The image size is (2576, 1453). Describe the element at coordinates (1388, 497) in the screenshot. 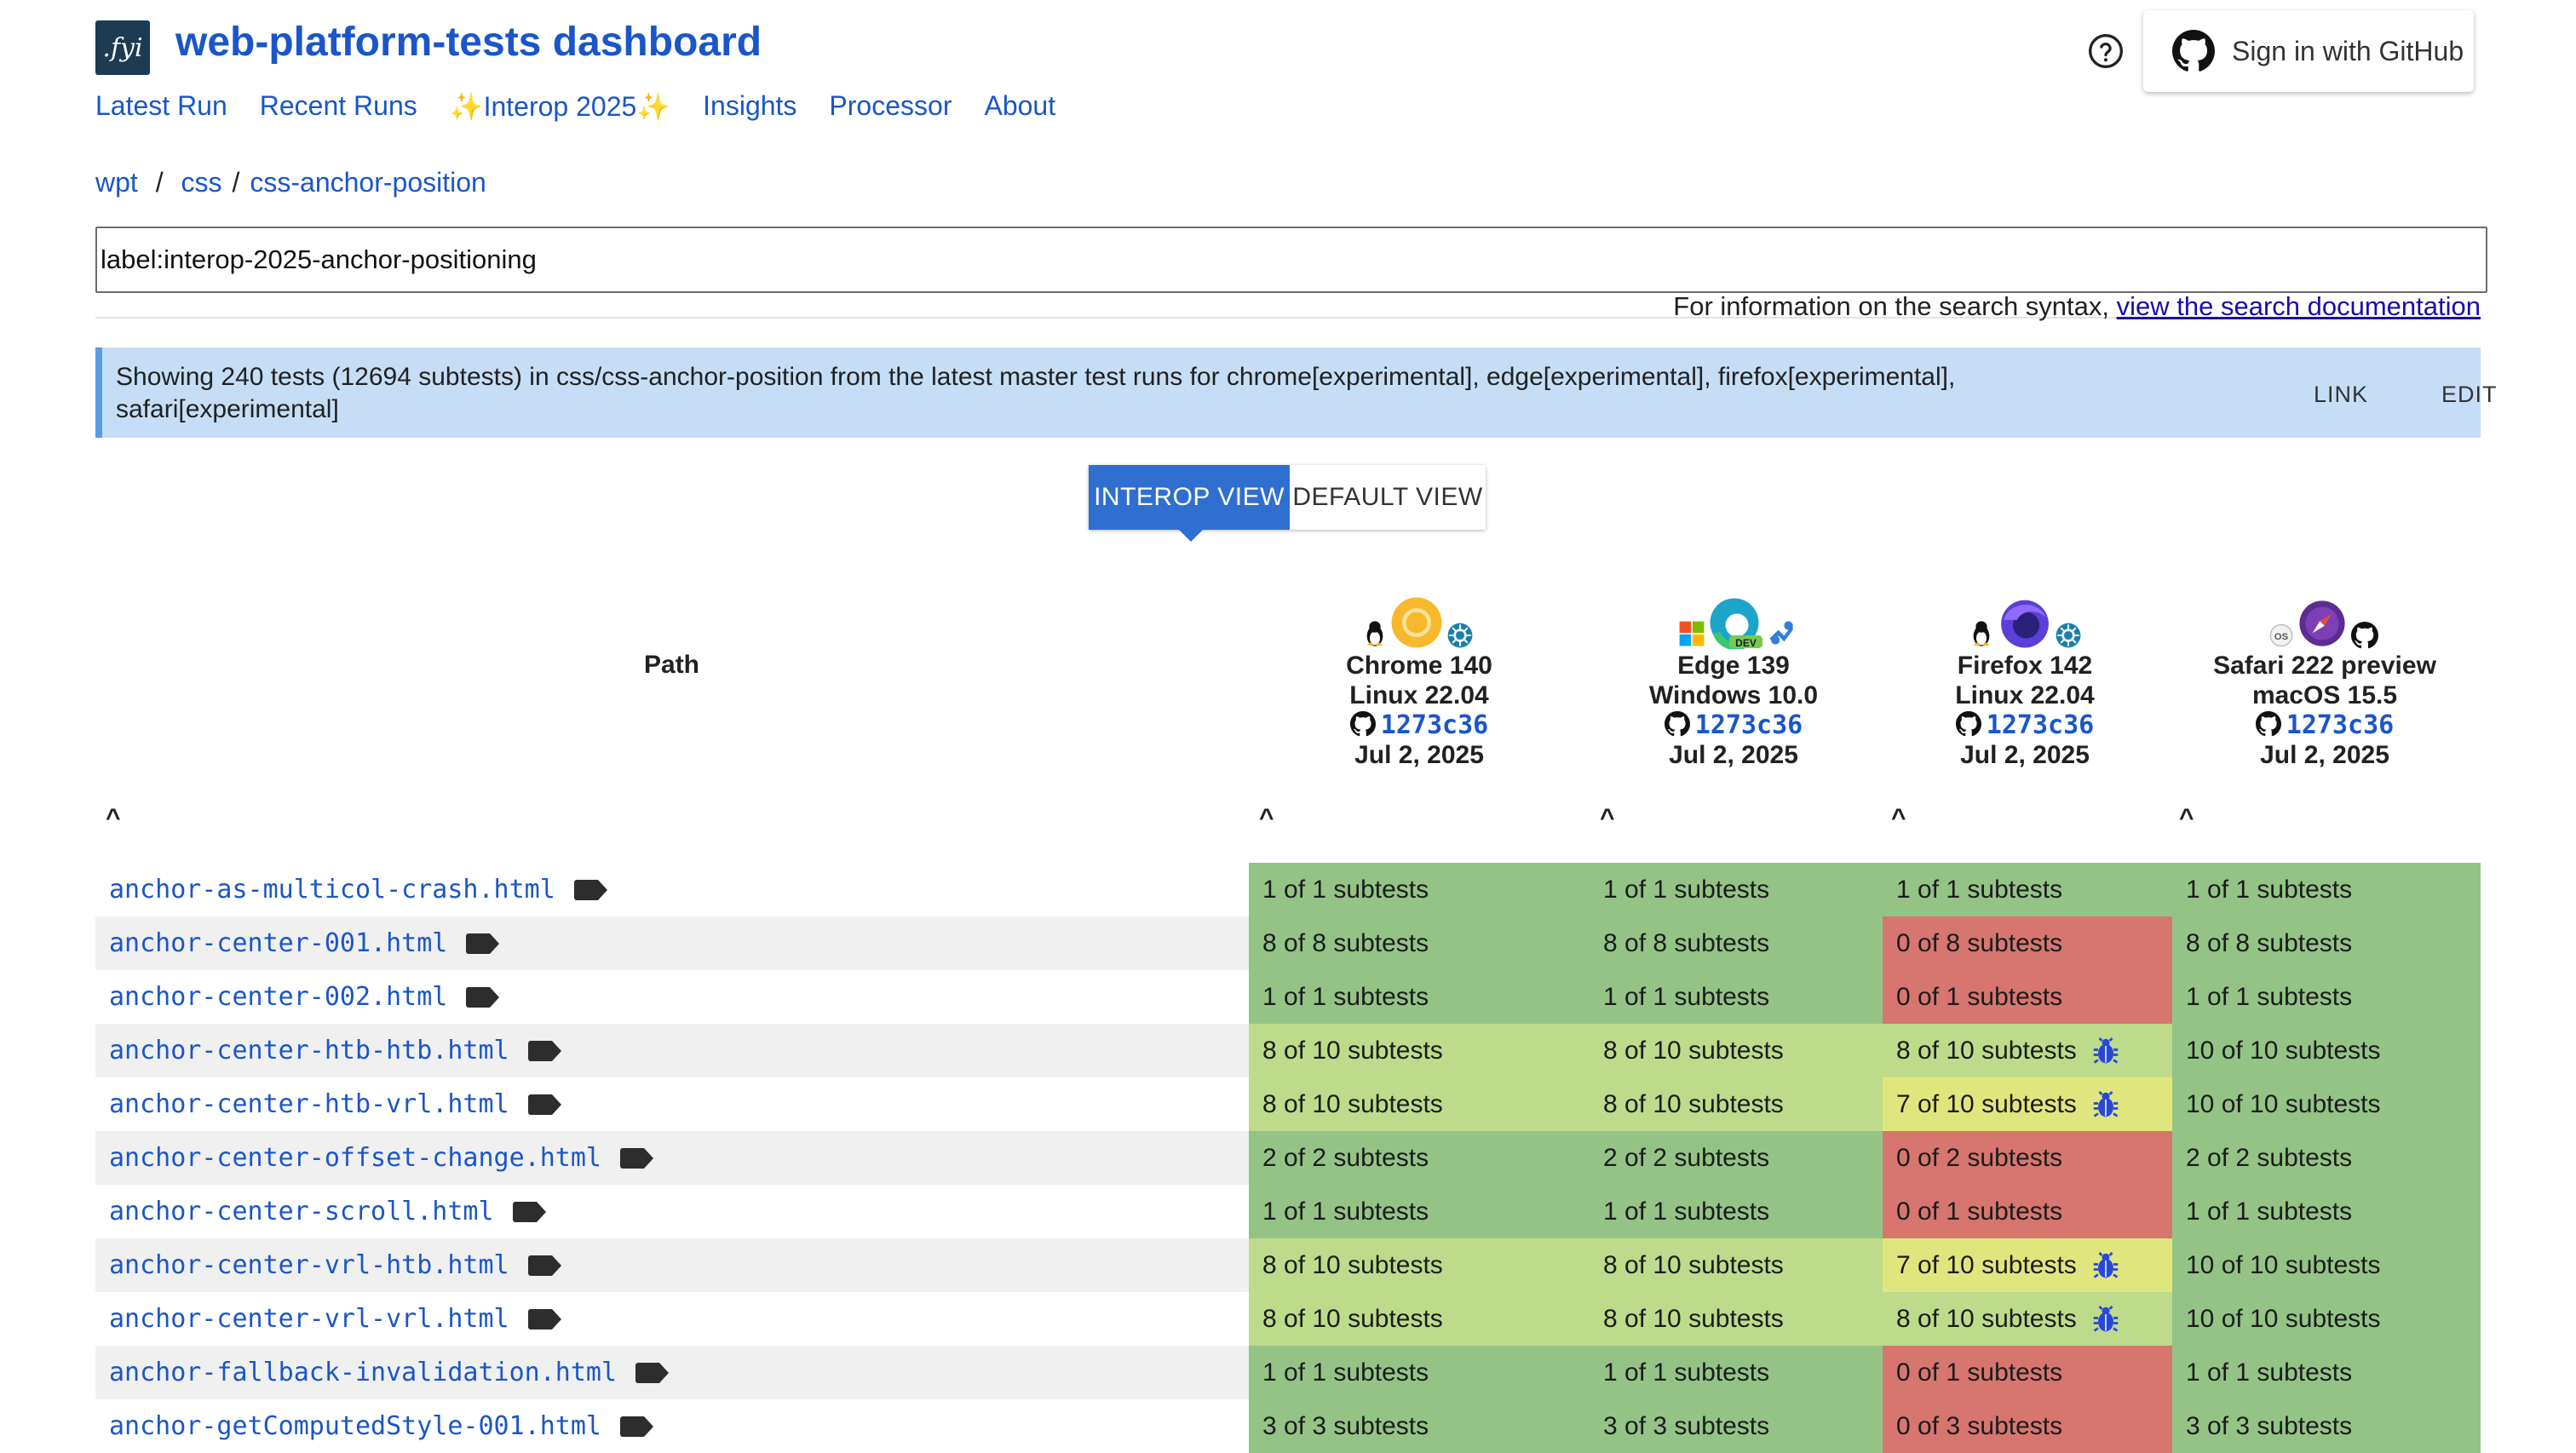

I see `default-view-button: DEFAULT VIEW` at that location.